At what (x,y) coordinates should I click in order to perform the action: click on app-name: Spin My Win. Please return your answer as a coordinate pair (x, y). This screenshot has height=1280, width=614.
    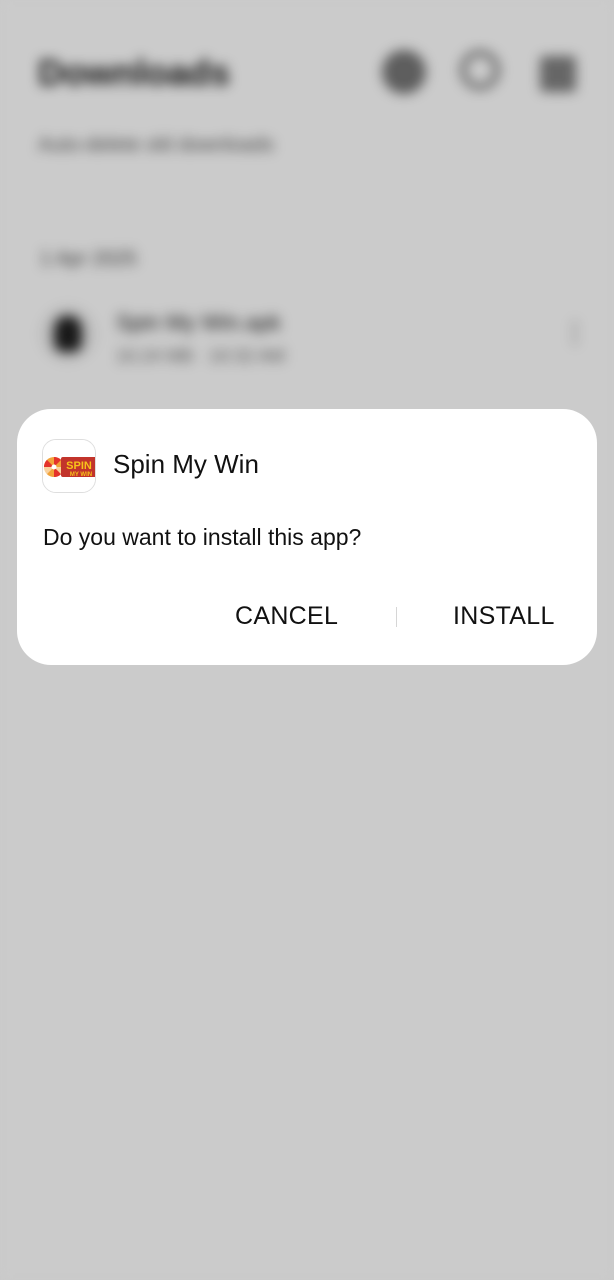
    Looking at the image, I should click on (186, 464).